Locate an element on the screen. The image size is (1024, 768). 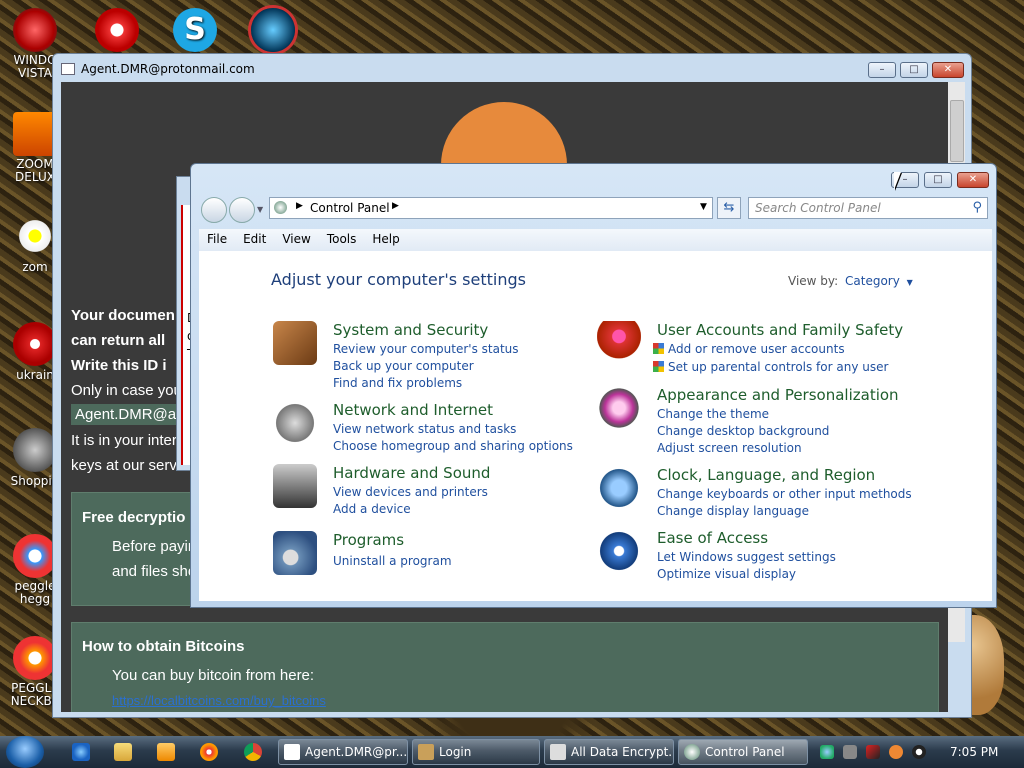
back-button is located at coordinates (214, 210).